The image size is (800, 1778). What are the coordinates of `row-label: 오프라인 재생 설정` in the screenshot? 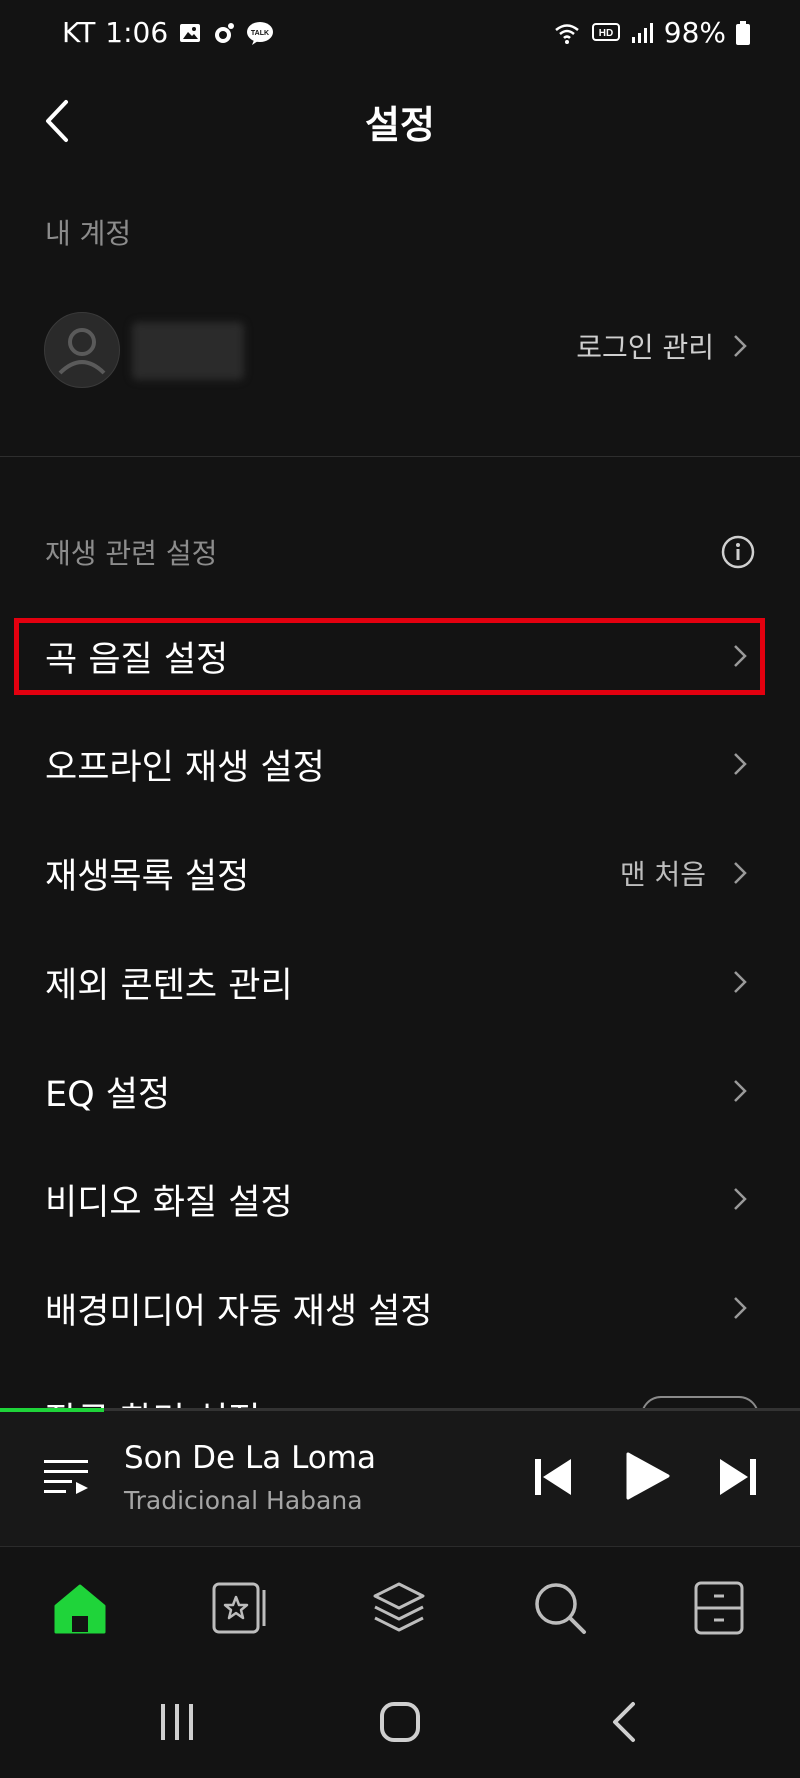 It's located at (185, 767).